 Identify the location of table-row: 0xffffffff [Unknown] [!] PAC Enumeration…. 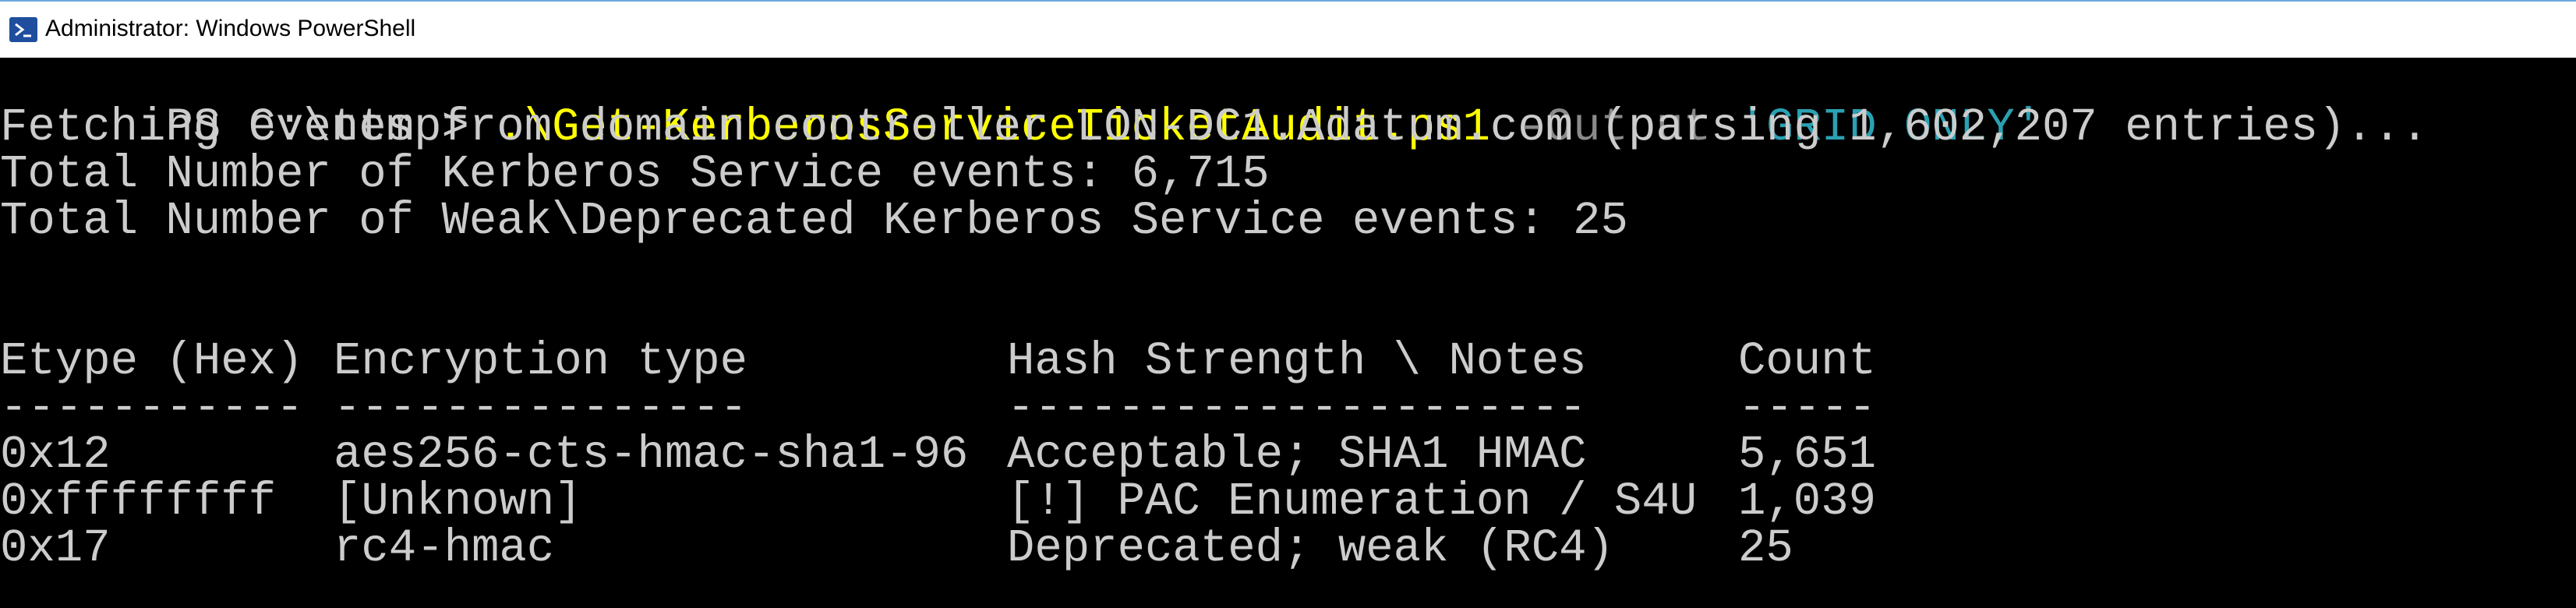
(938, 502).